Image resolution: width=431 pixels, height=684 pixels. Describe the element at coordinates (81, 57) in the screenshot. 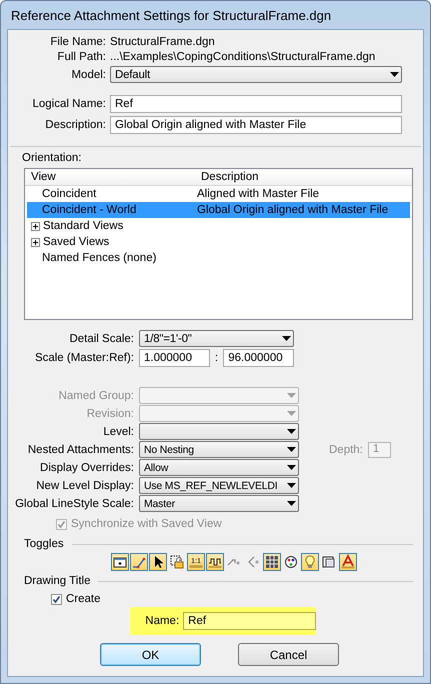

I see `field-label: Full Path:` at that location.